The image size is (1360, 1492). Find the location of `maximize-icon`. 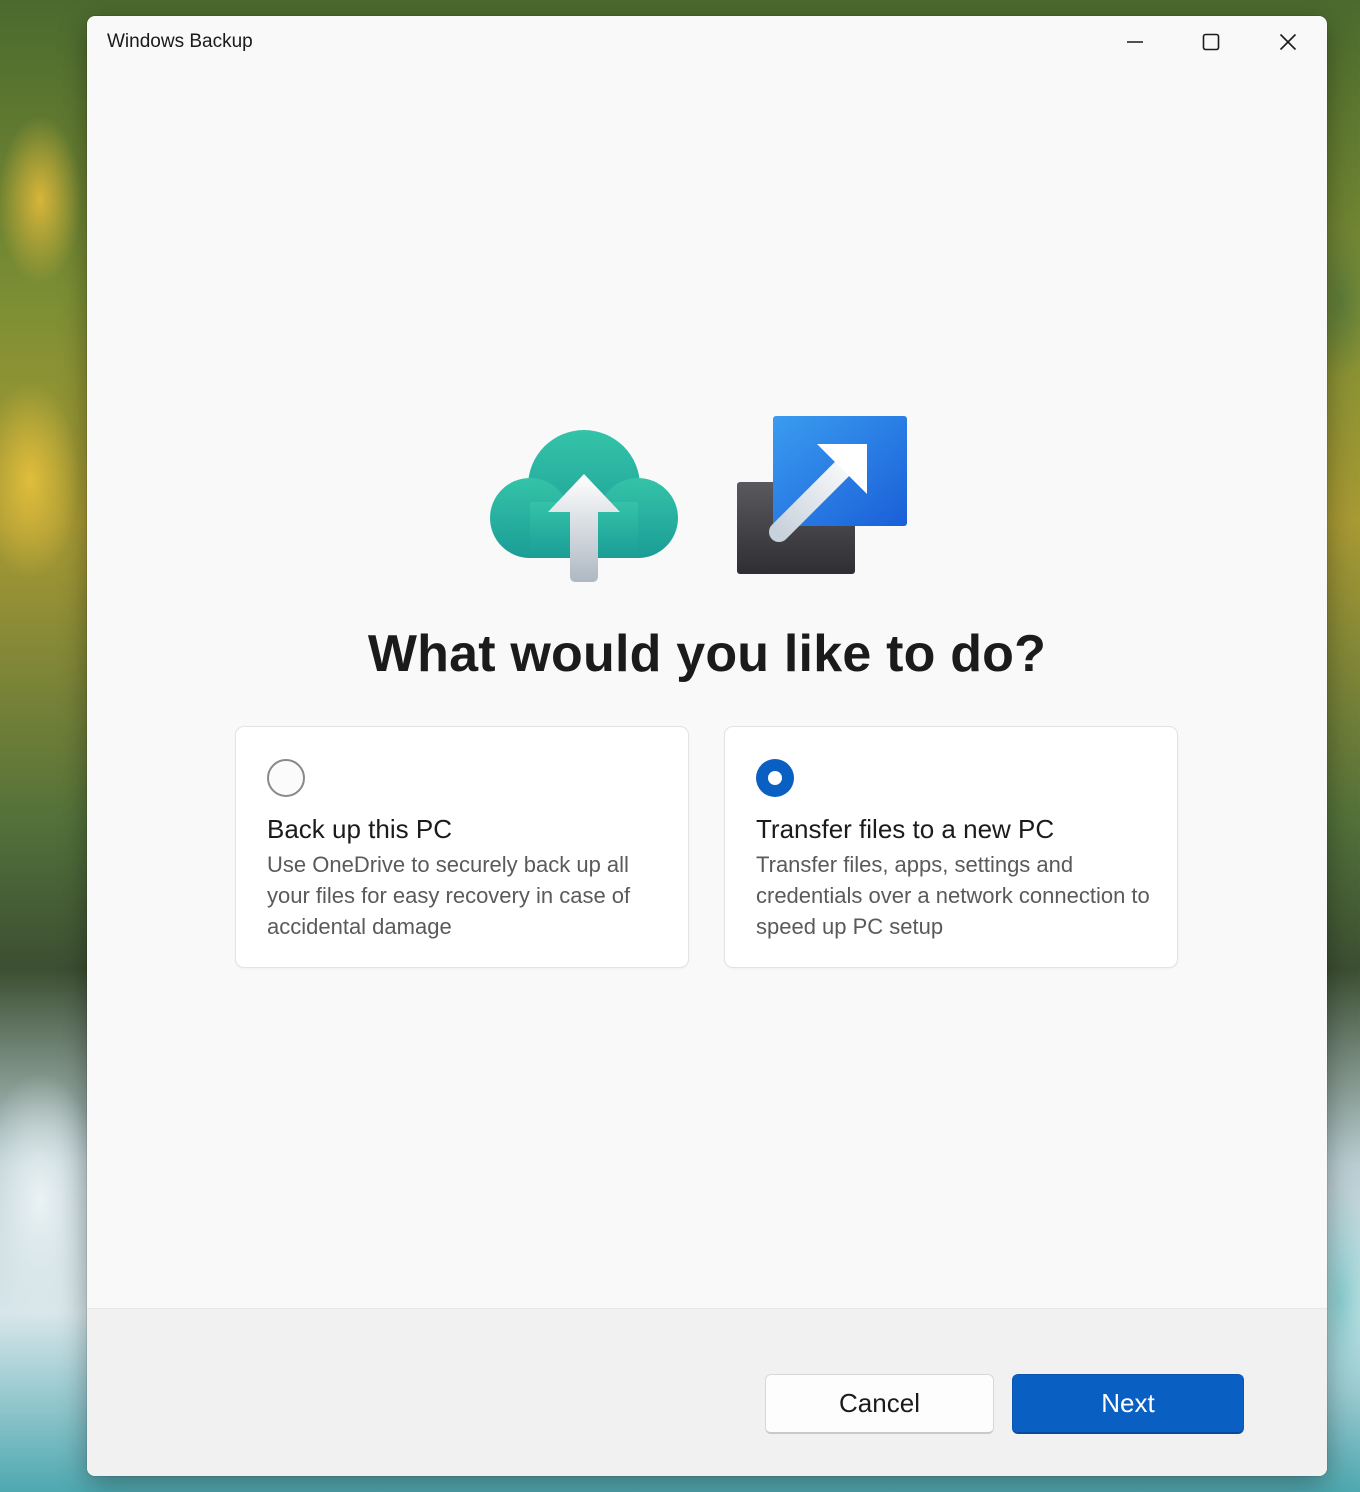

maximize-icon is located at coordinates (1211, 42).